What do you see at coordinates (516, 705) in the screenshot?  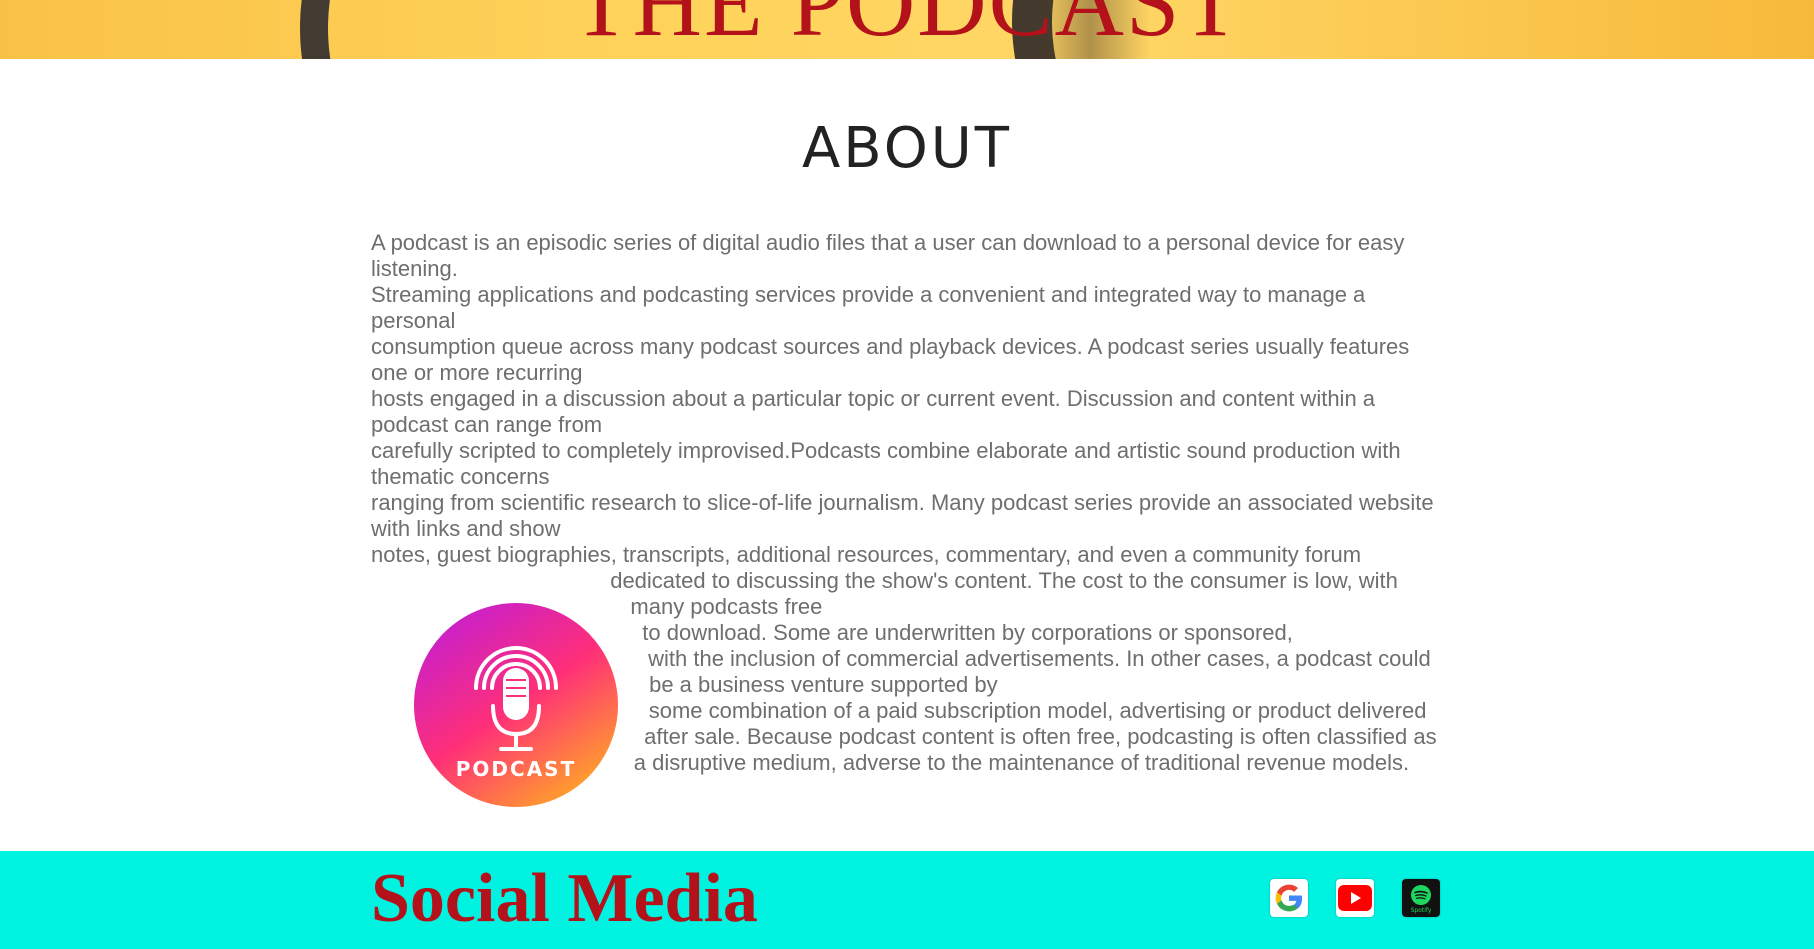 I see `podcast-logo: PODCAST` at bounding box center [516, 705].